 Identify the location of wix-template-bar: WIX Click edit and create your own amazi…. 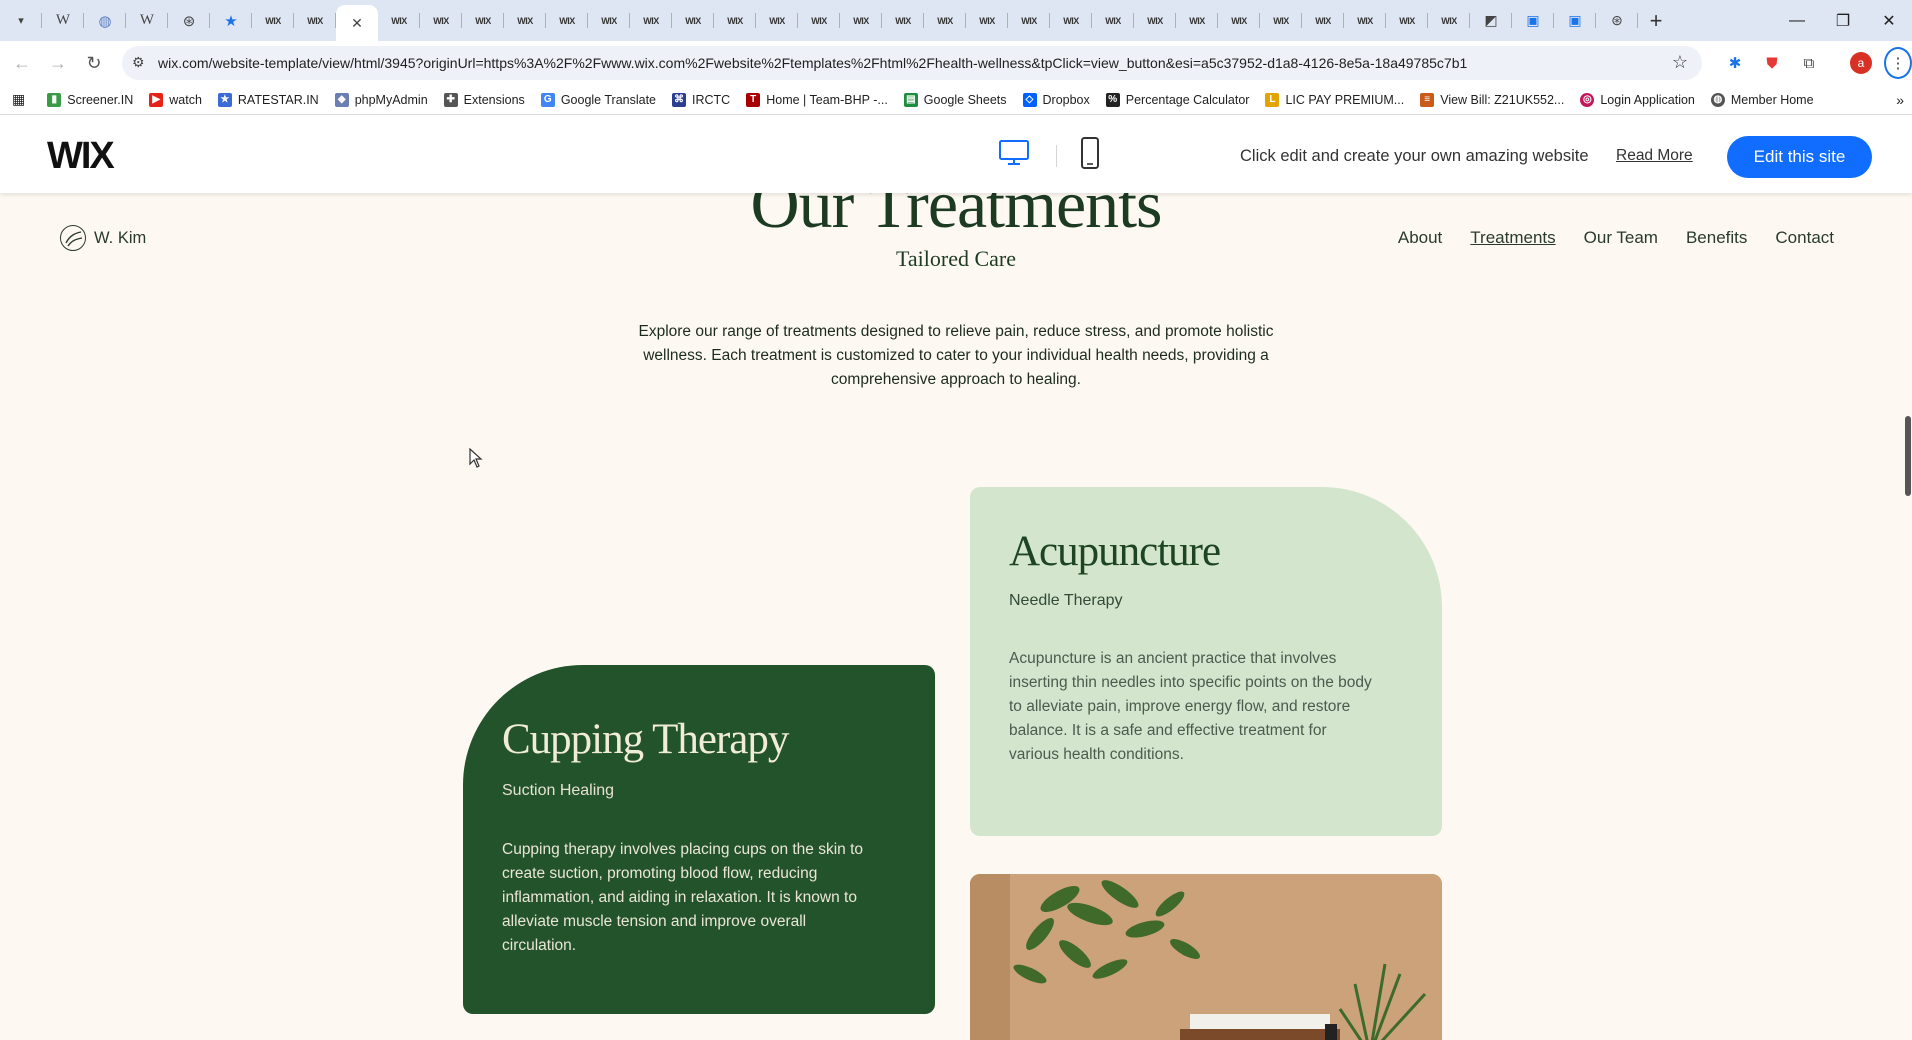
(956, 154).